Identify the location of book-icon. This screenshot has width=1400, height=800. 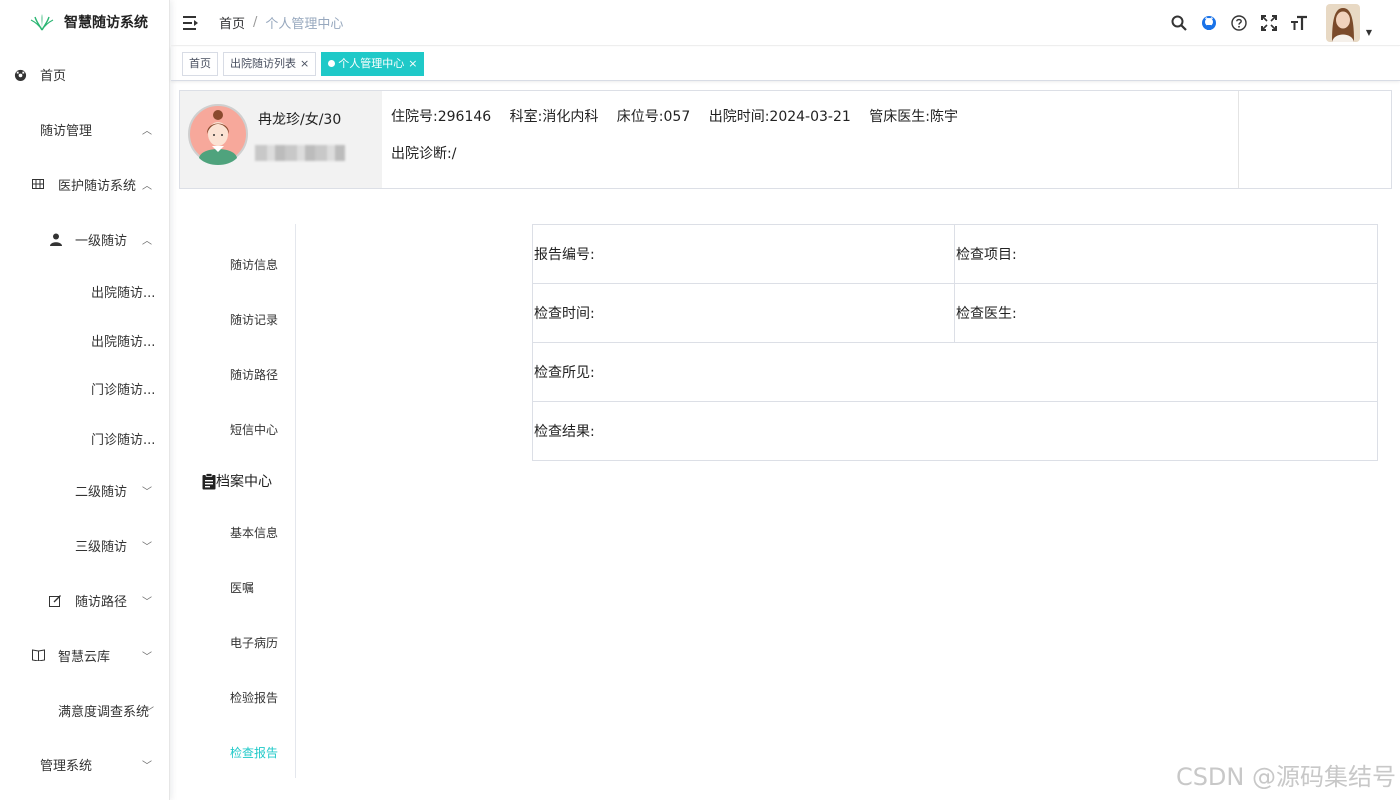
(38, 655).